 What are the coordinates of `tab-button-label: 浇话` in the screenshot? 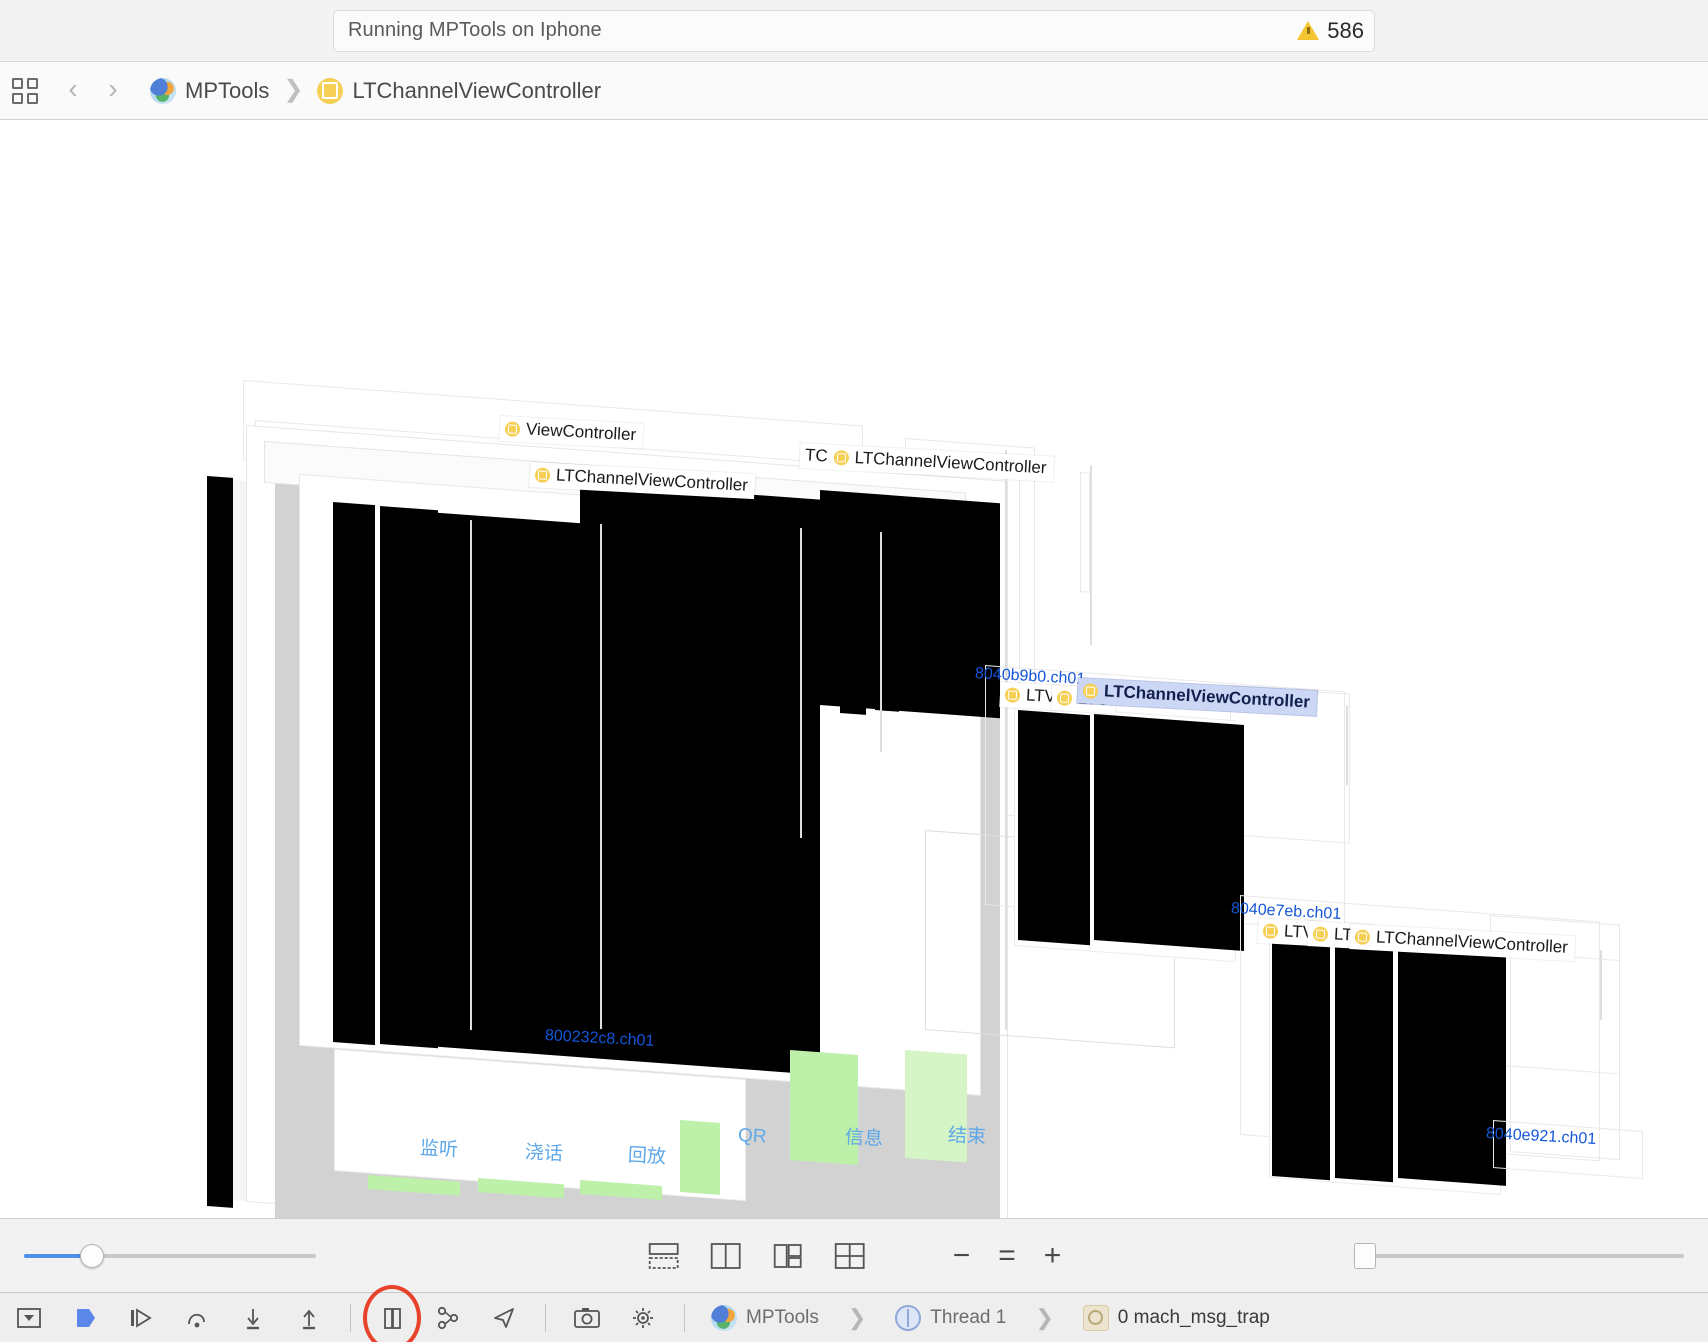 It's located at (543, 1151).